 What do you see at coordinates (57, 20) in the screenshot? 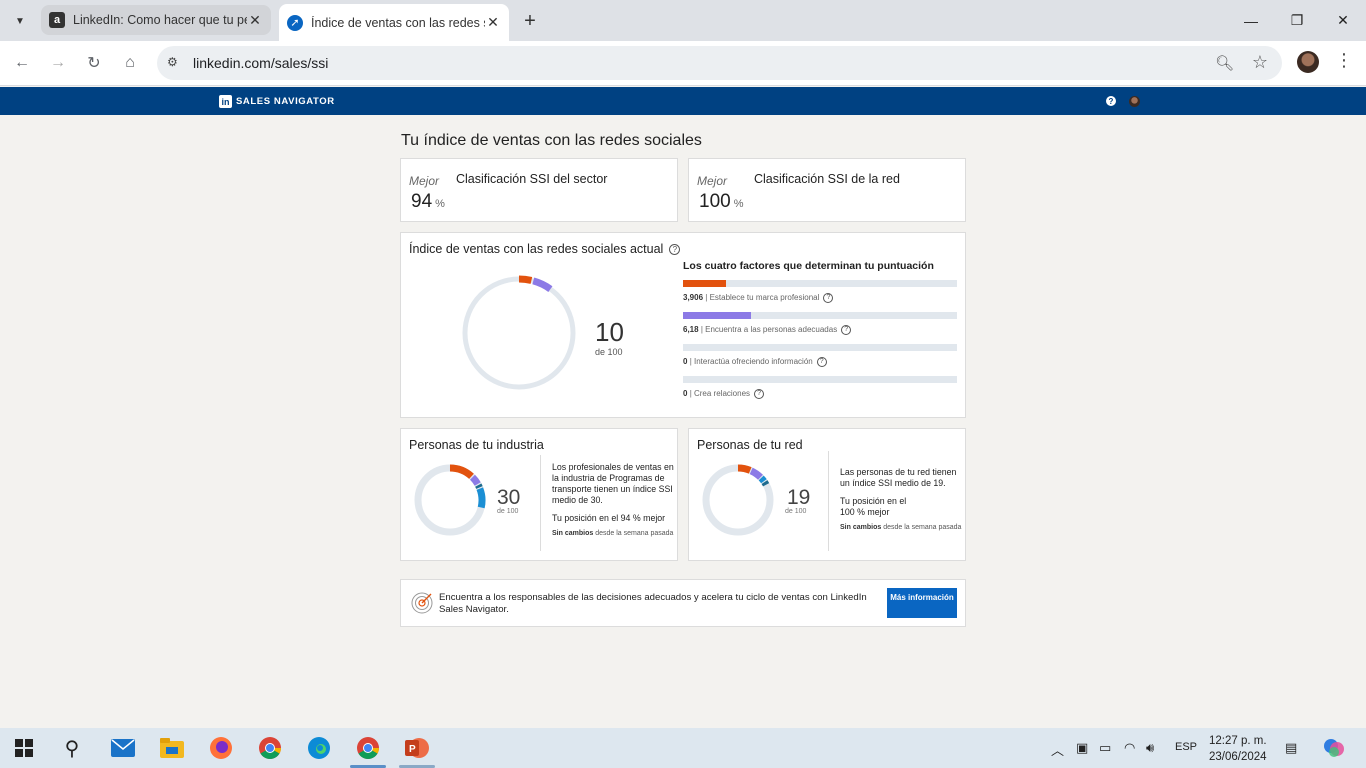
I see `article-favicon-icon: a` at bounding box center [57, 20].